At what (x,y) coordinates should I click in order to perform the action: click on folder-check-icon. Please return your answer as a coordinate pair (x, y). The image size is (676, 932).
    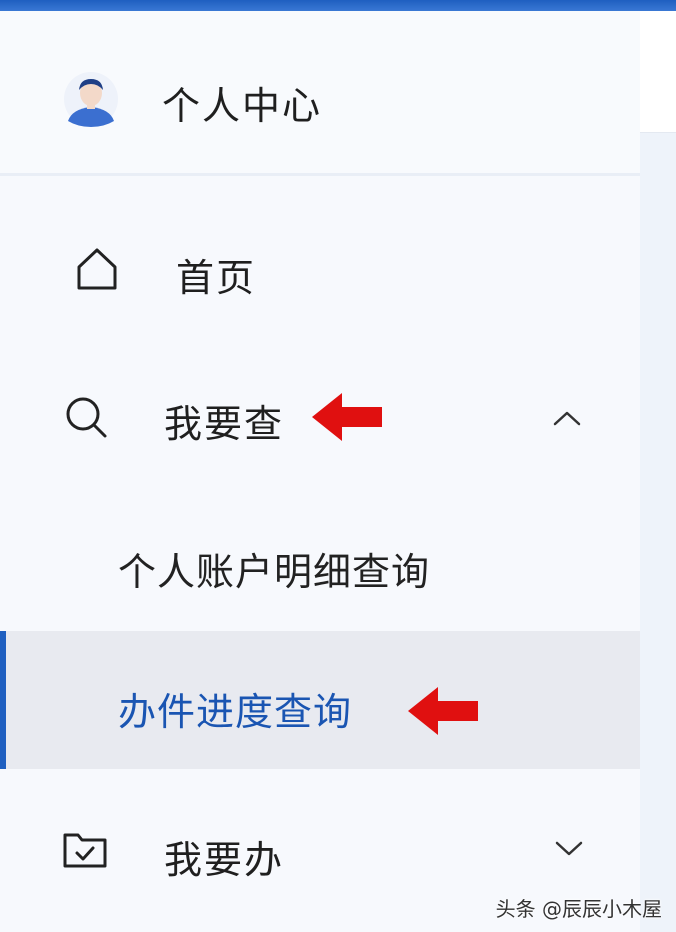
    Looking at the image, I should click on (85, 851).